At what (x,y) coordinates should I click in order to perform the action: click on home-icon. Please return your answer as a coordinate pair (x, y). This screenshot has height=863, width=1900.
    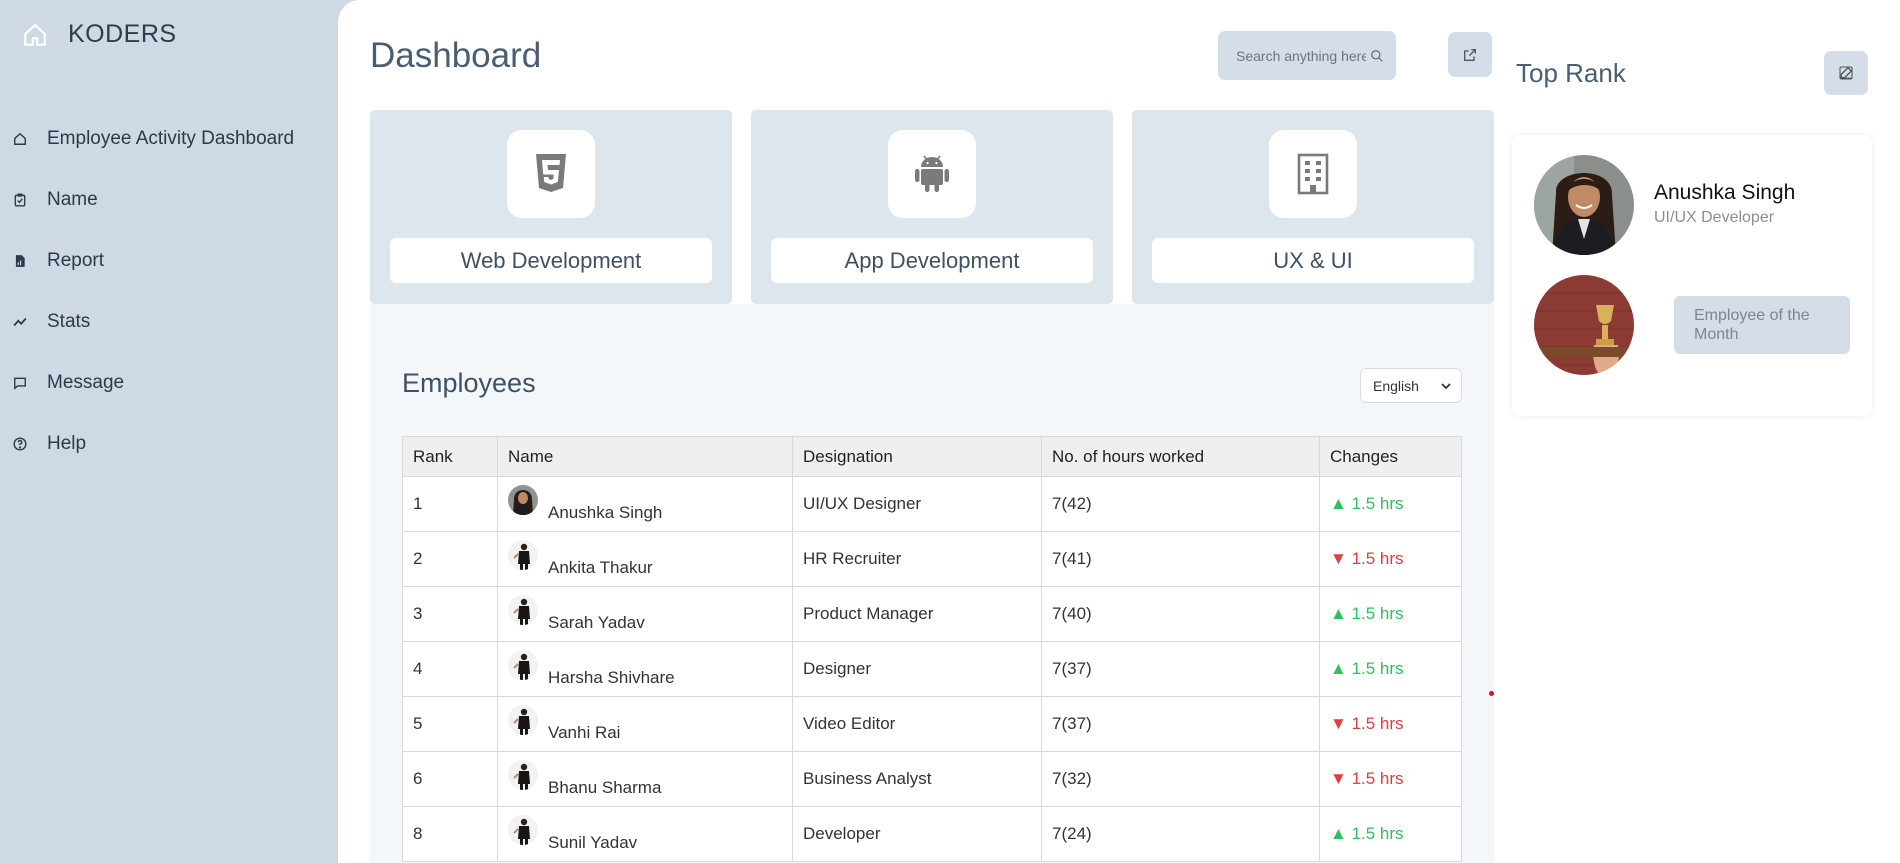
    Looking at the image, I should click on (35, 34).